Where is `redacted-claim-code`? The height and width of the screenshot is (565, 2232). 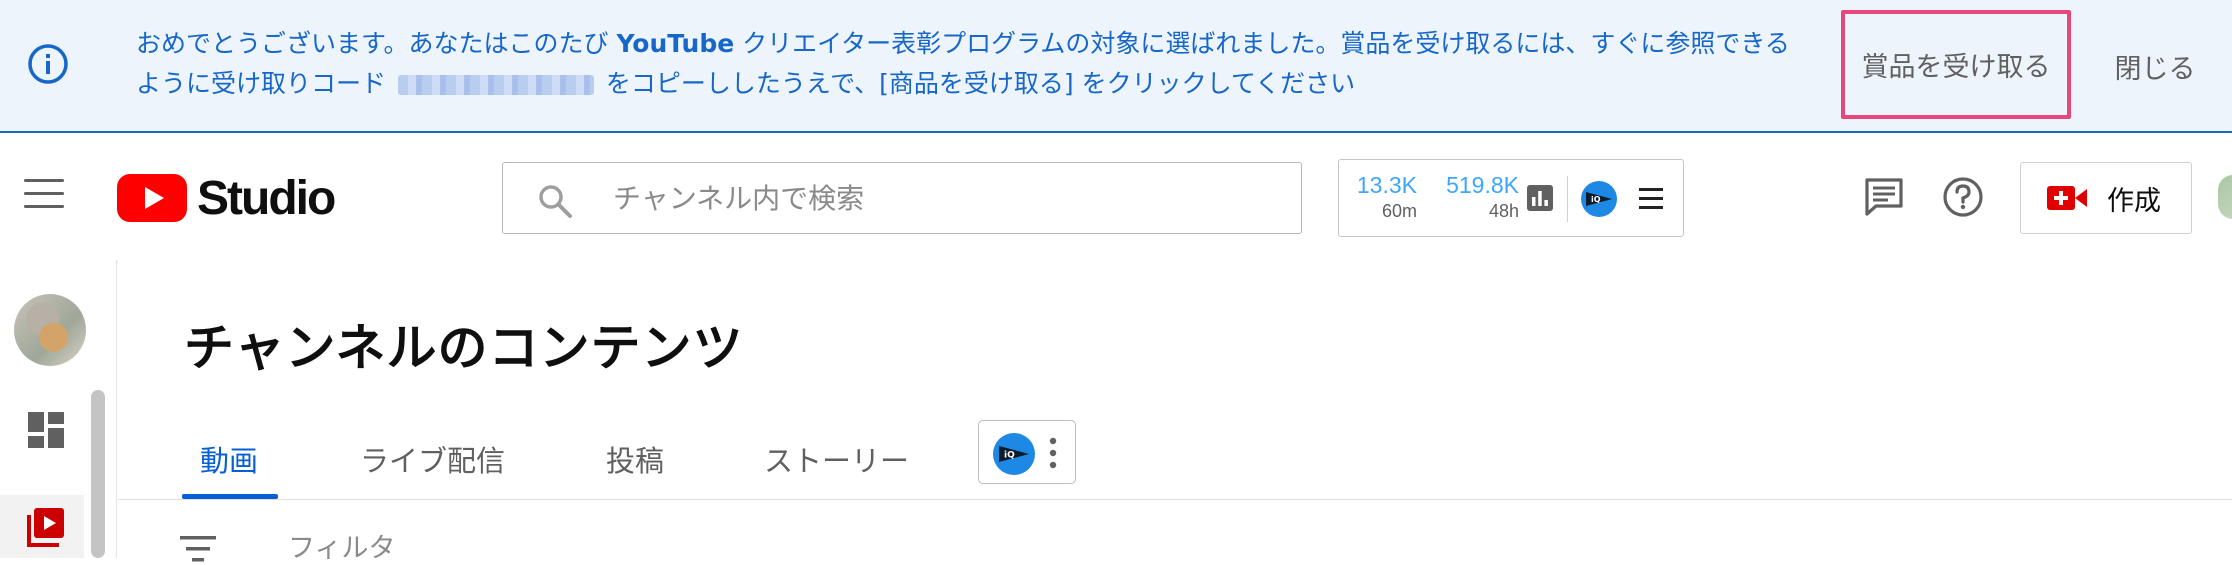 redacted-claim-code is located at coordinates (495, 85).